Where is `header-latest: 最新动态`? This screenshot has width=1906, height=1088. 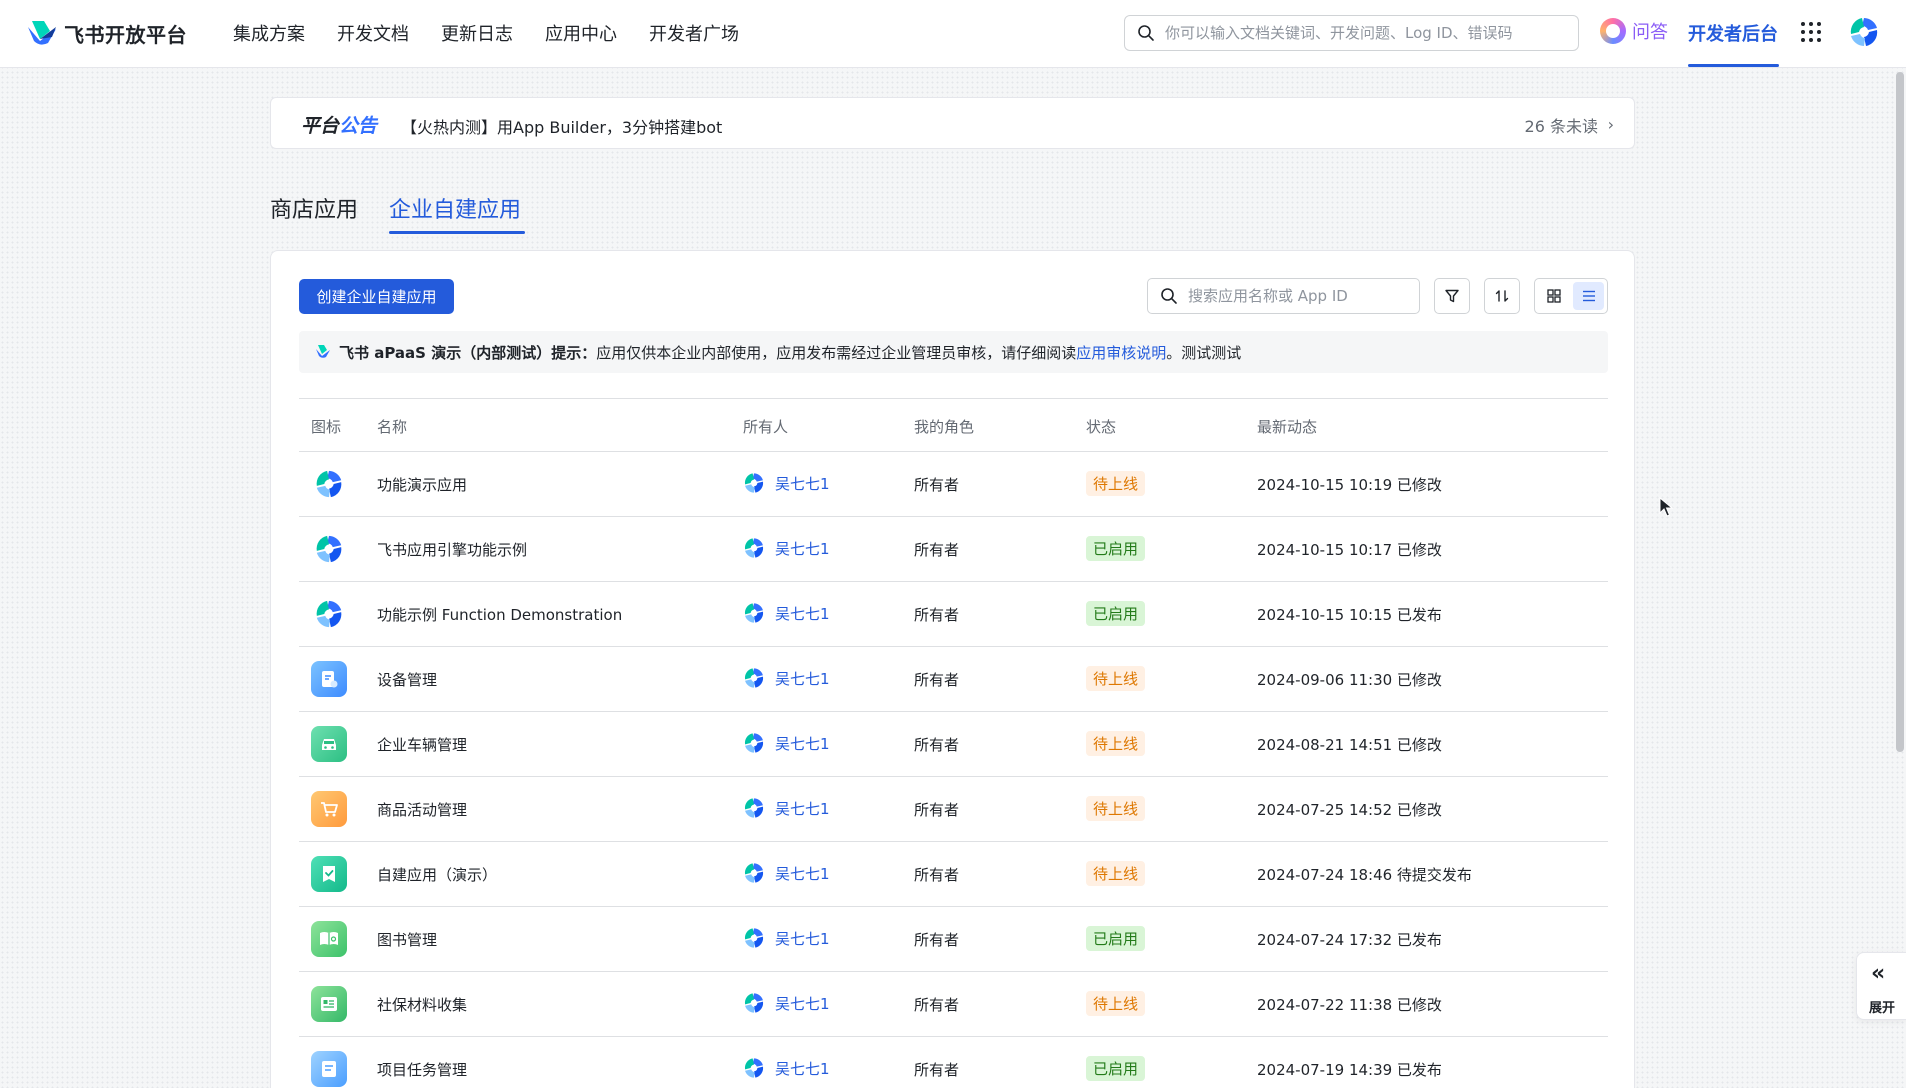
header-latest: 最新动态 is located at coordinates (1287, 427).